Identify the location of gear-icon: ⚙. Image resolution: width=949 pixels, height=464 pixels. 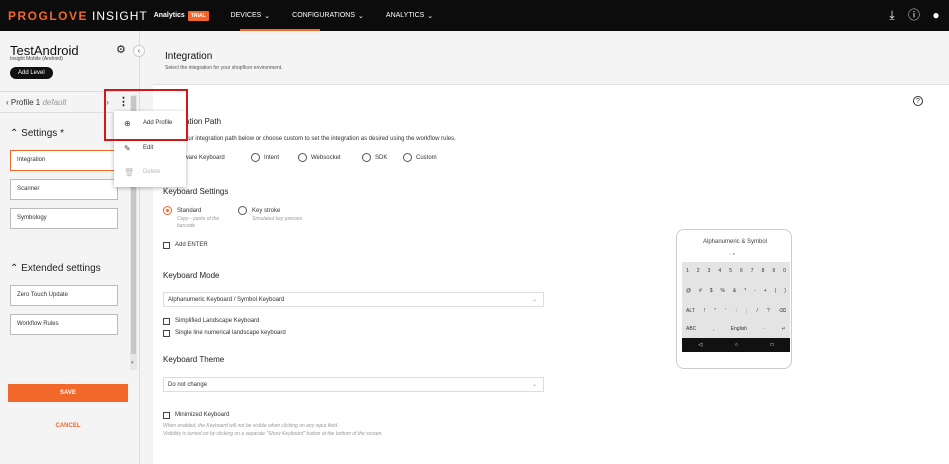
(121, 49).